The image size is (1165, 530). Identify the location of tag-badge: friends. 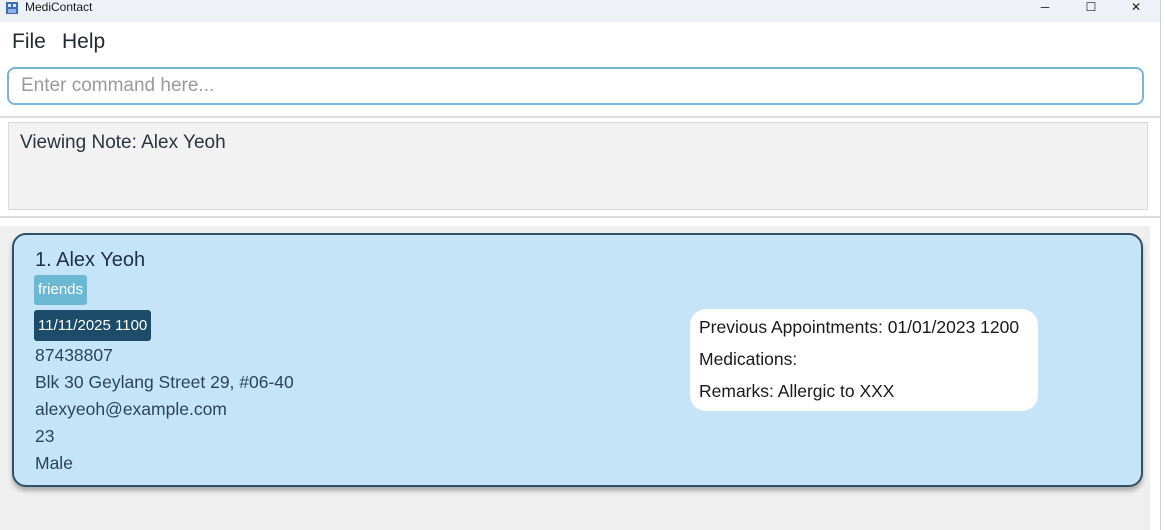
(61, 290).